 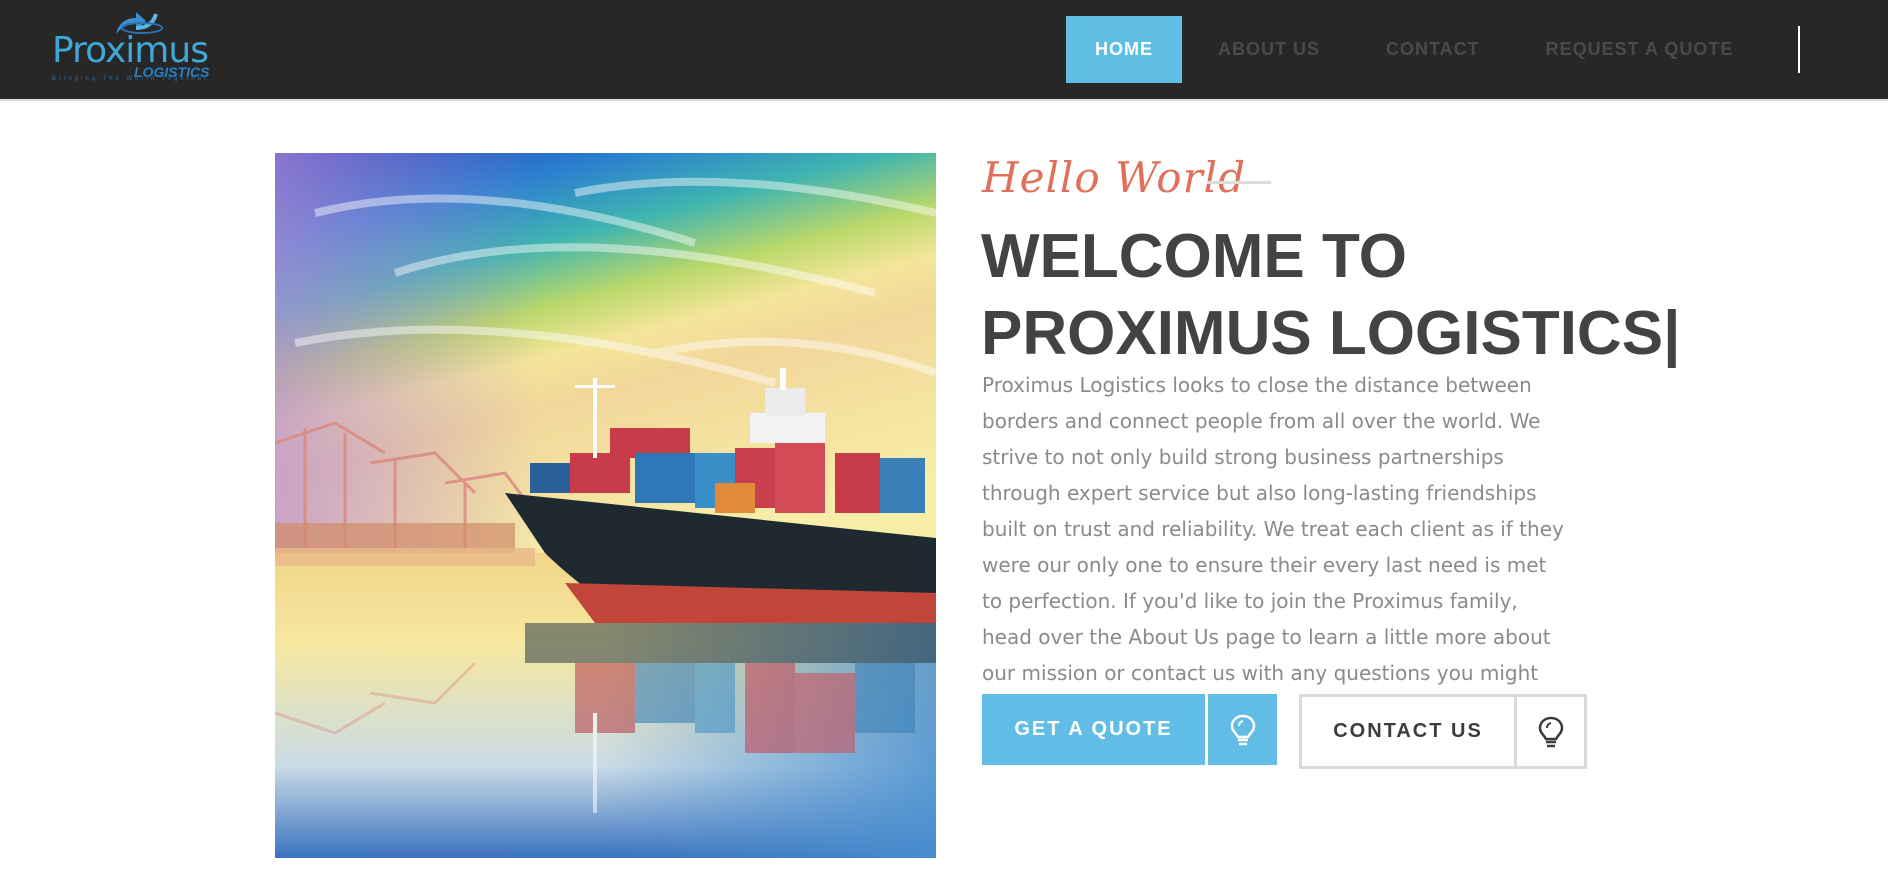 I want to click on contact-us-button: CONTACT US, so click(x=1443, y=731).